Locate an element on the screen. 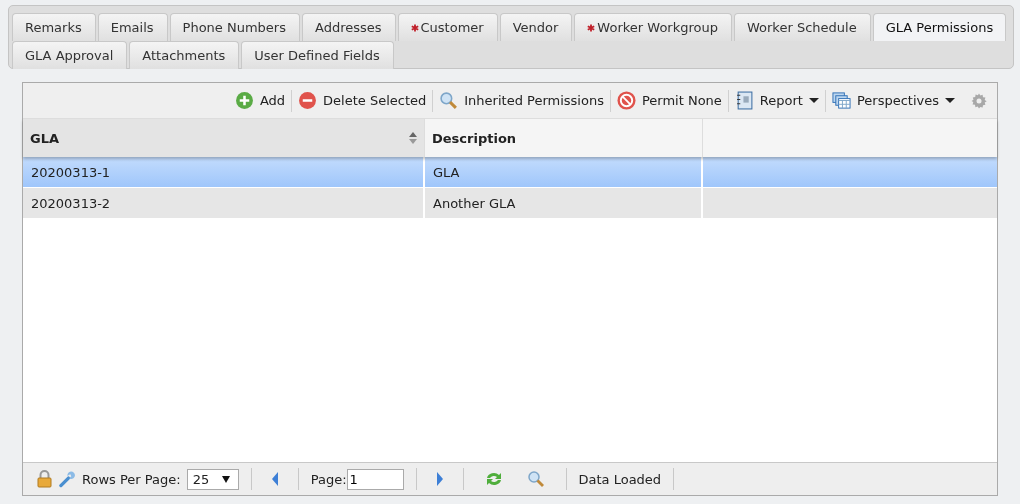 The height and width of the screenshot is (504, 1020). table-cell: 20200313-2 is located at coordinates (224, 203).